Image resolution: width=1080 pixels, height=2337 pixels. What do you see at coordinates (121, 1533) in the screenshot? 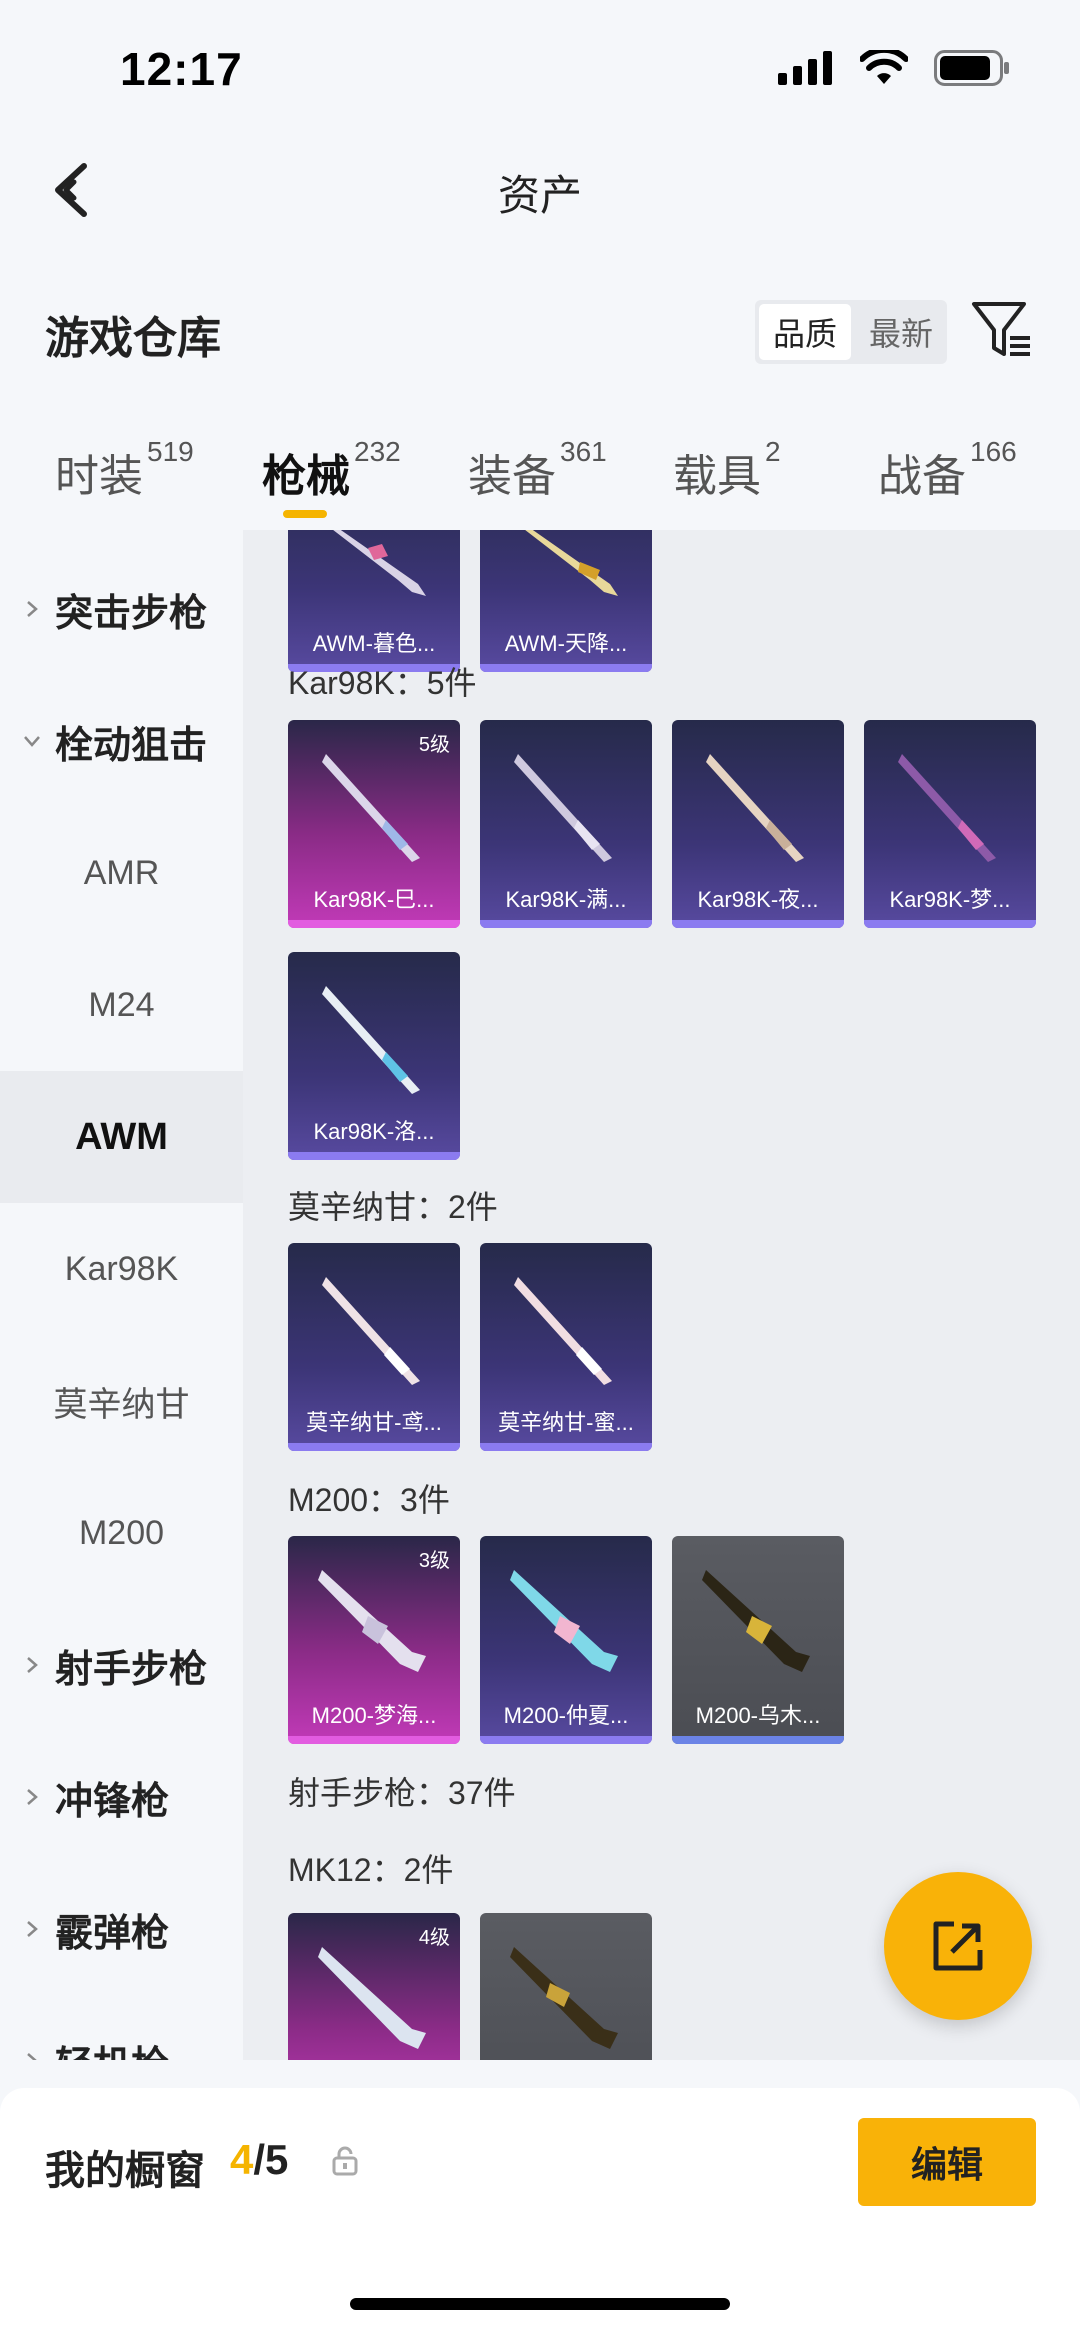
I see `sidebar-item-m200: M200` at bounding box center [121, 1533].